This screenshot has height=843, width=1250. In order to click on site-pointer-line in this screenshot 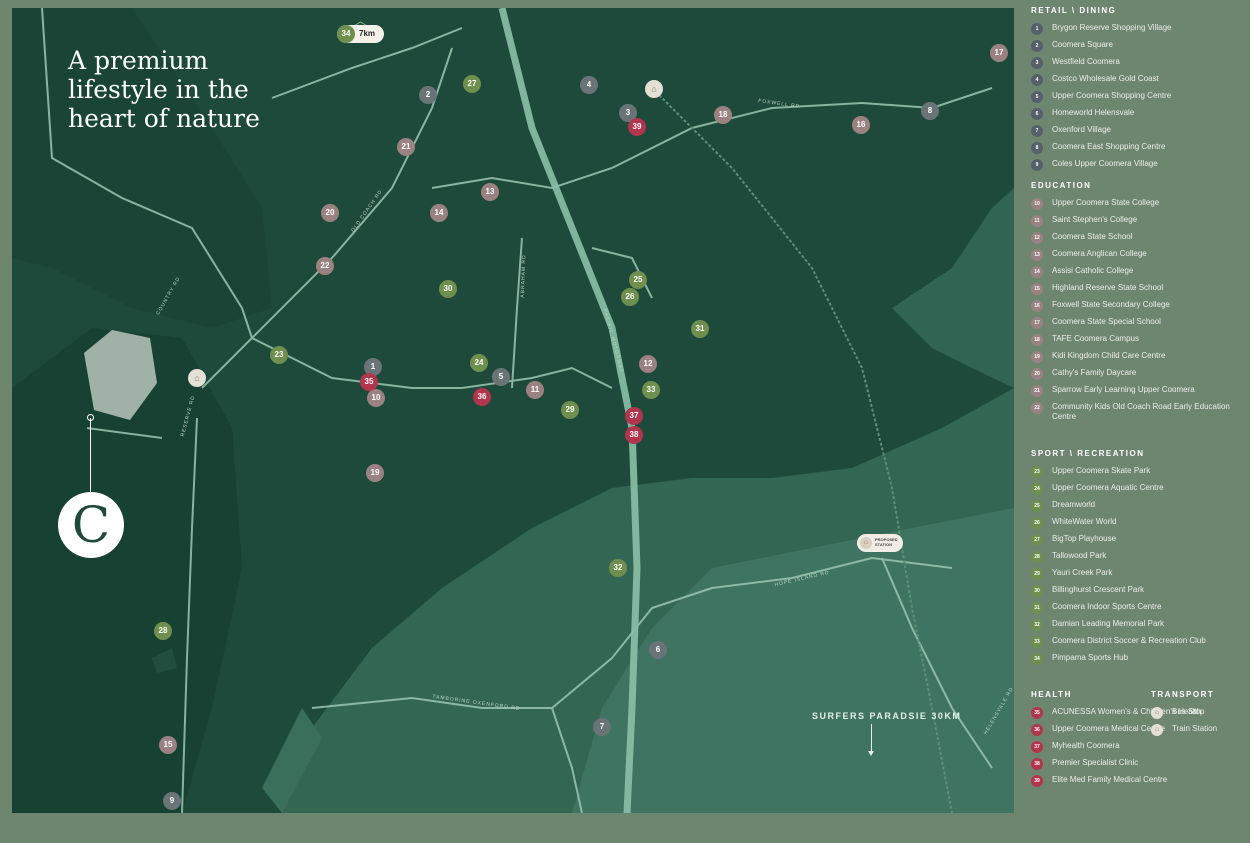, I will do `click(90, 455)`.